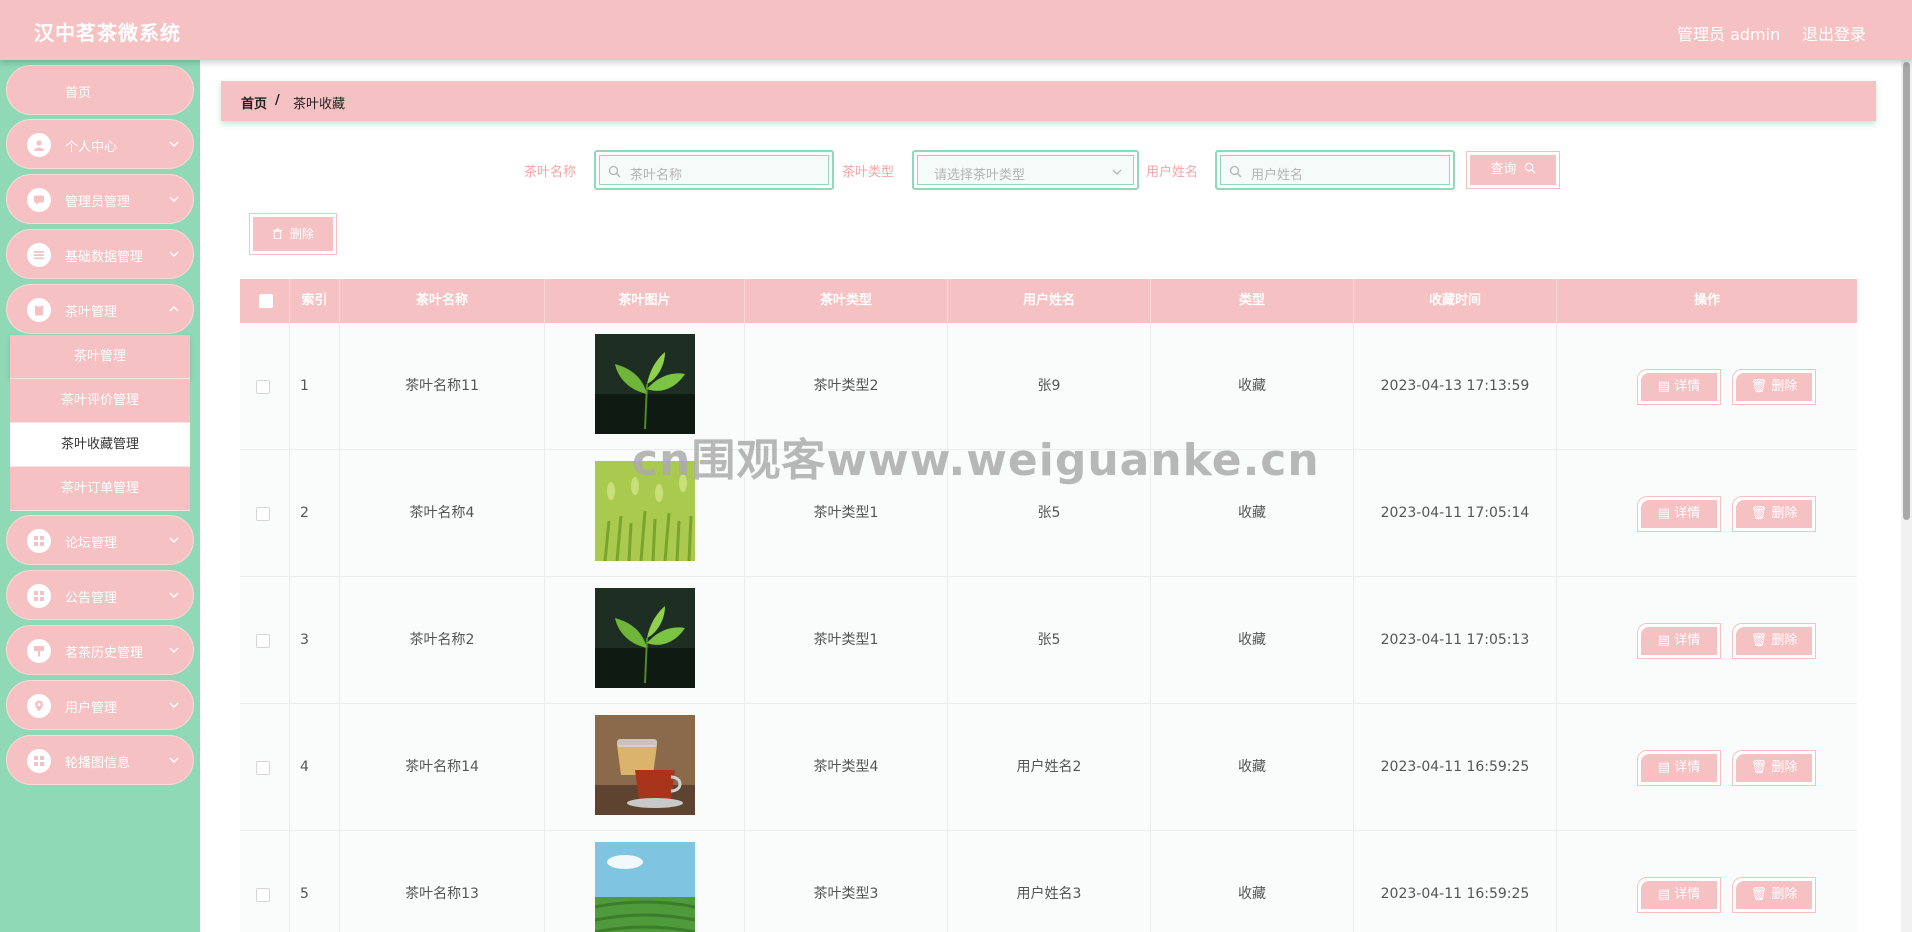  I want to click on col-header-tea-type: 茶叶类型, so click(846, 301).